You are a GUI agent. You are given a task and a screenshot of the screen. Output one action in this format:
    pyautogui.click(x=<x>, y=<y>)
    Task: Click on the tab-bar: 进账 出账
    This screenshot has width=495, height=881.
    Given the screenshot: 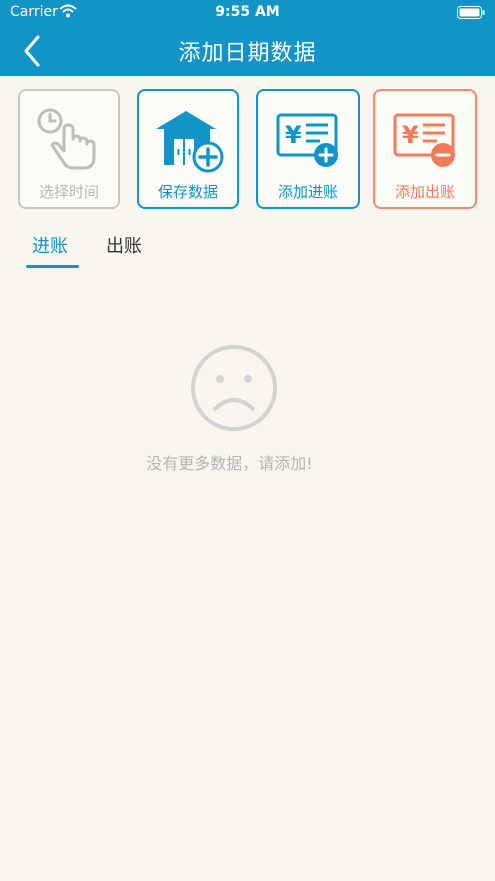 What is the action you would take?
    pyautogui.click(x=247, y=250)
    